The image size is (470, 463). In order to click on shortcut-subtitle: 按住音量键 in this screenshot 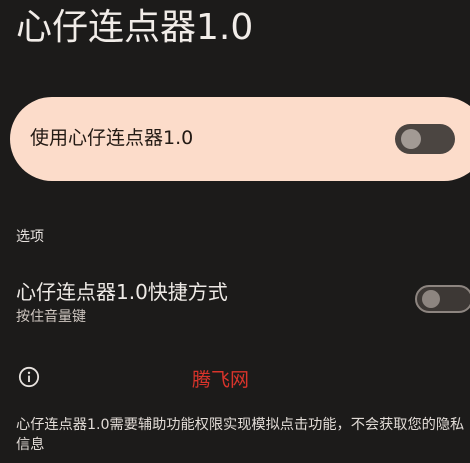, I will do `click(51, 317)`.